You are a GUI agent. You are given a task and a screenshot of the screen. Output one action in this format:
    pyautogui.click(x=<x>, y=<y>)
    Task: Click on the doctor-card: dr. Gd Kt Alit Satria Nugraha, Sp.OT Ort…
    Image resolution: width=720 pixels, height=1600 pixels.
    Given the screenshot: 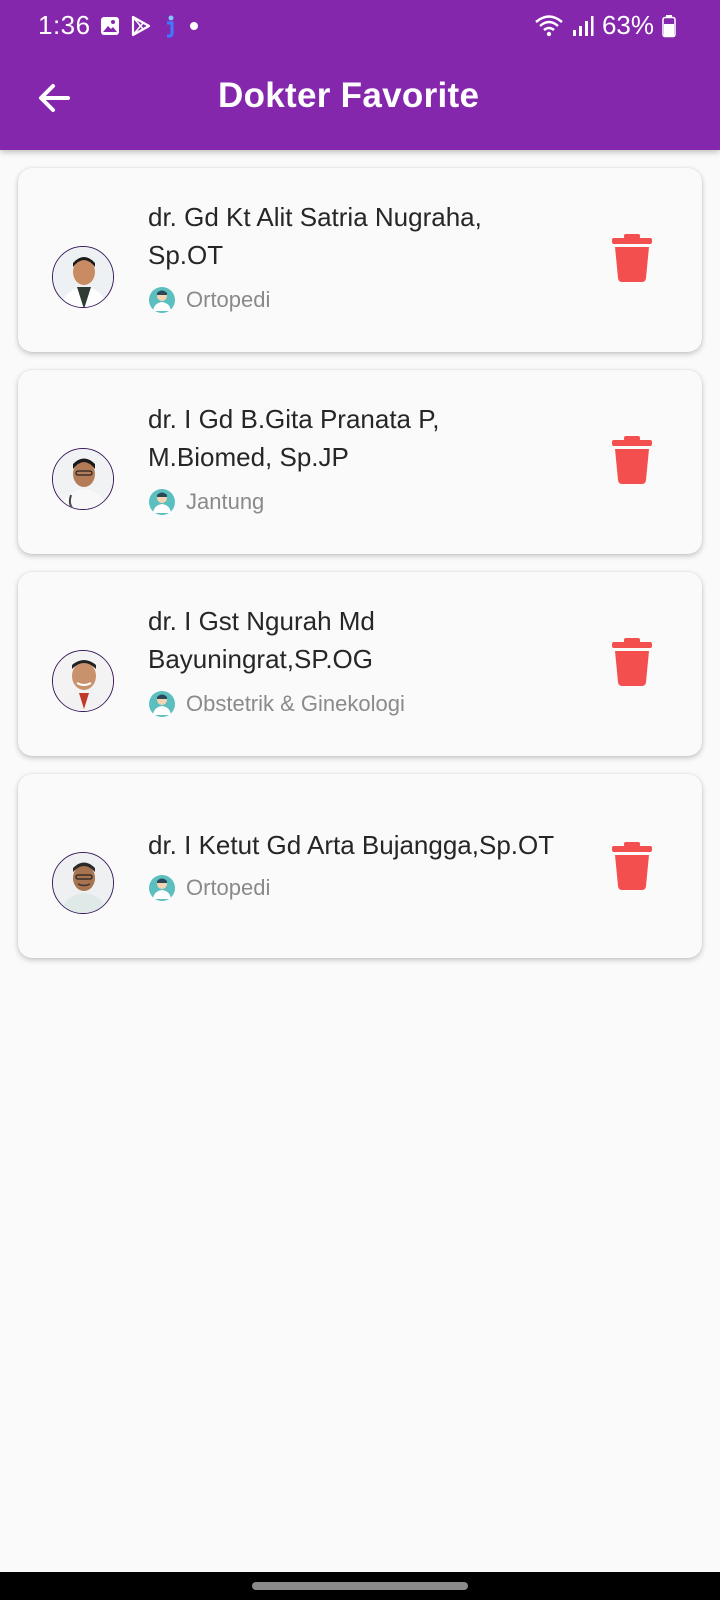 What is the action you would take?
    pyautogui.click(x=360, y=260)
    